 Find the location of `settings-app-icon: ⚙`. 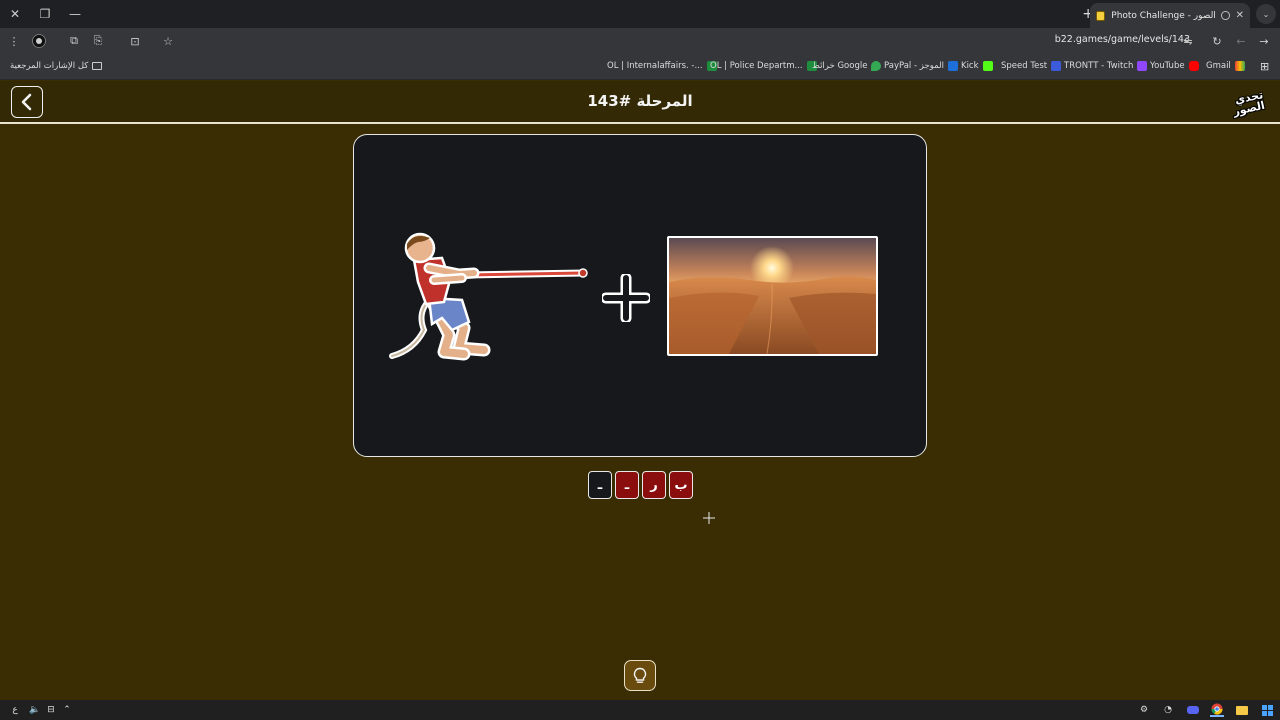

settings-app-icon: ⚙ is located at coordinates (1144, 710).